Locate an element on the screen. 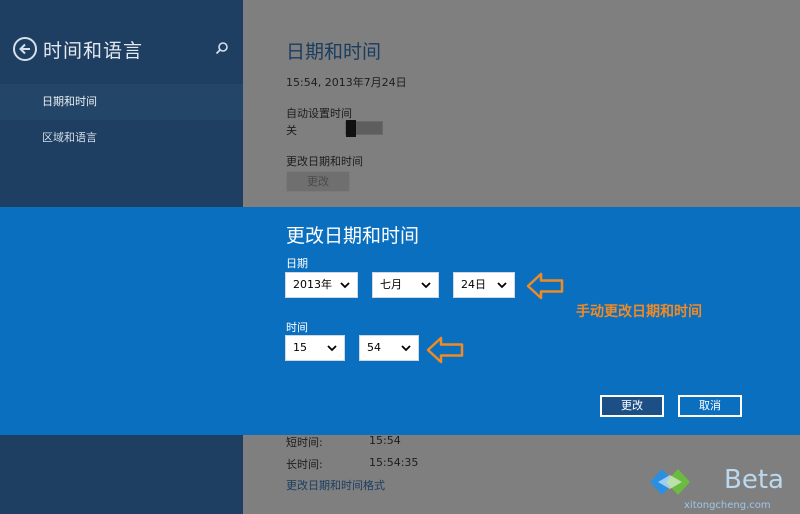 The height and width of the screenshot is (514, 800). date-label: 日期 is located at coordinates (297, 263).